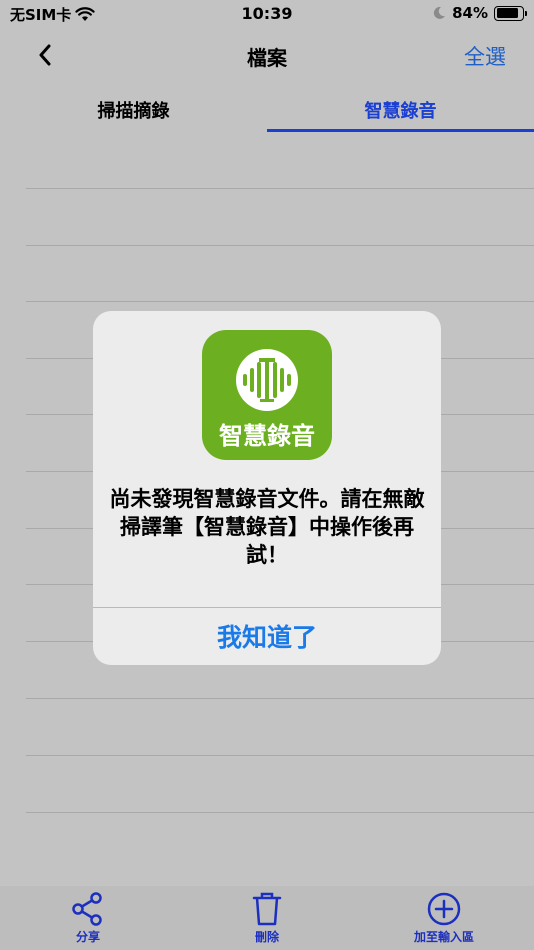  What do you see at coordinates (267, 14) in the screenshot?
I see `status-bar: 无SIM卡 10:39 84%` at bounding box center [267, 14].